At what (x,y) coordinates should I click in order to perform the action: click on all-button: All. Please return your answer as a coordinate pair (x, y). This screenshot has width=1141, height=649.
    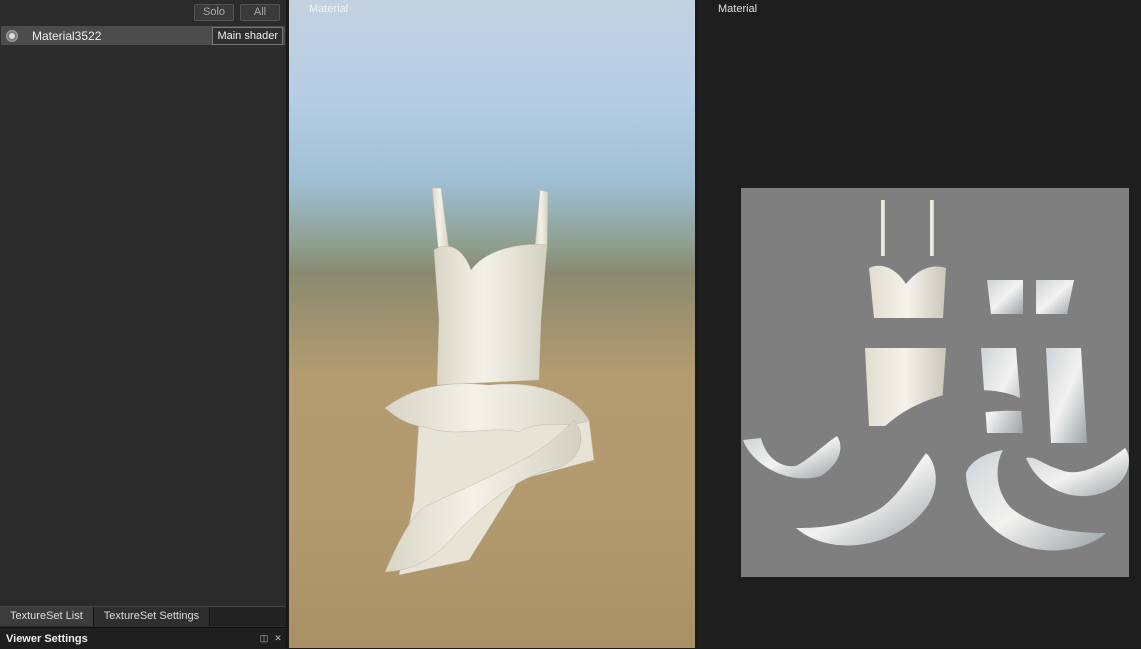
    Looking at the image, I should click on (260, 12).